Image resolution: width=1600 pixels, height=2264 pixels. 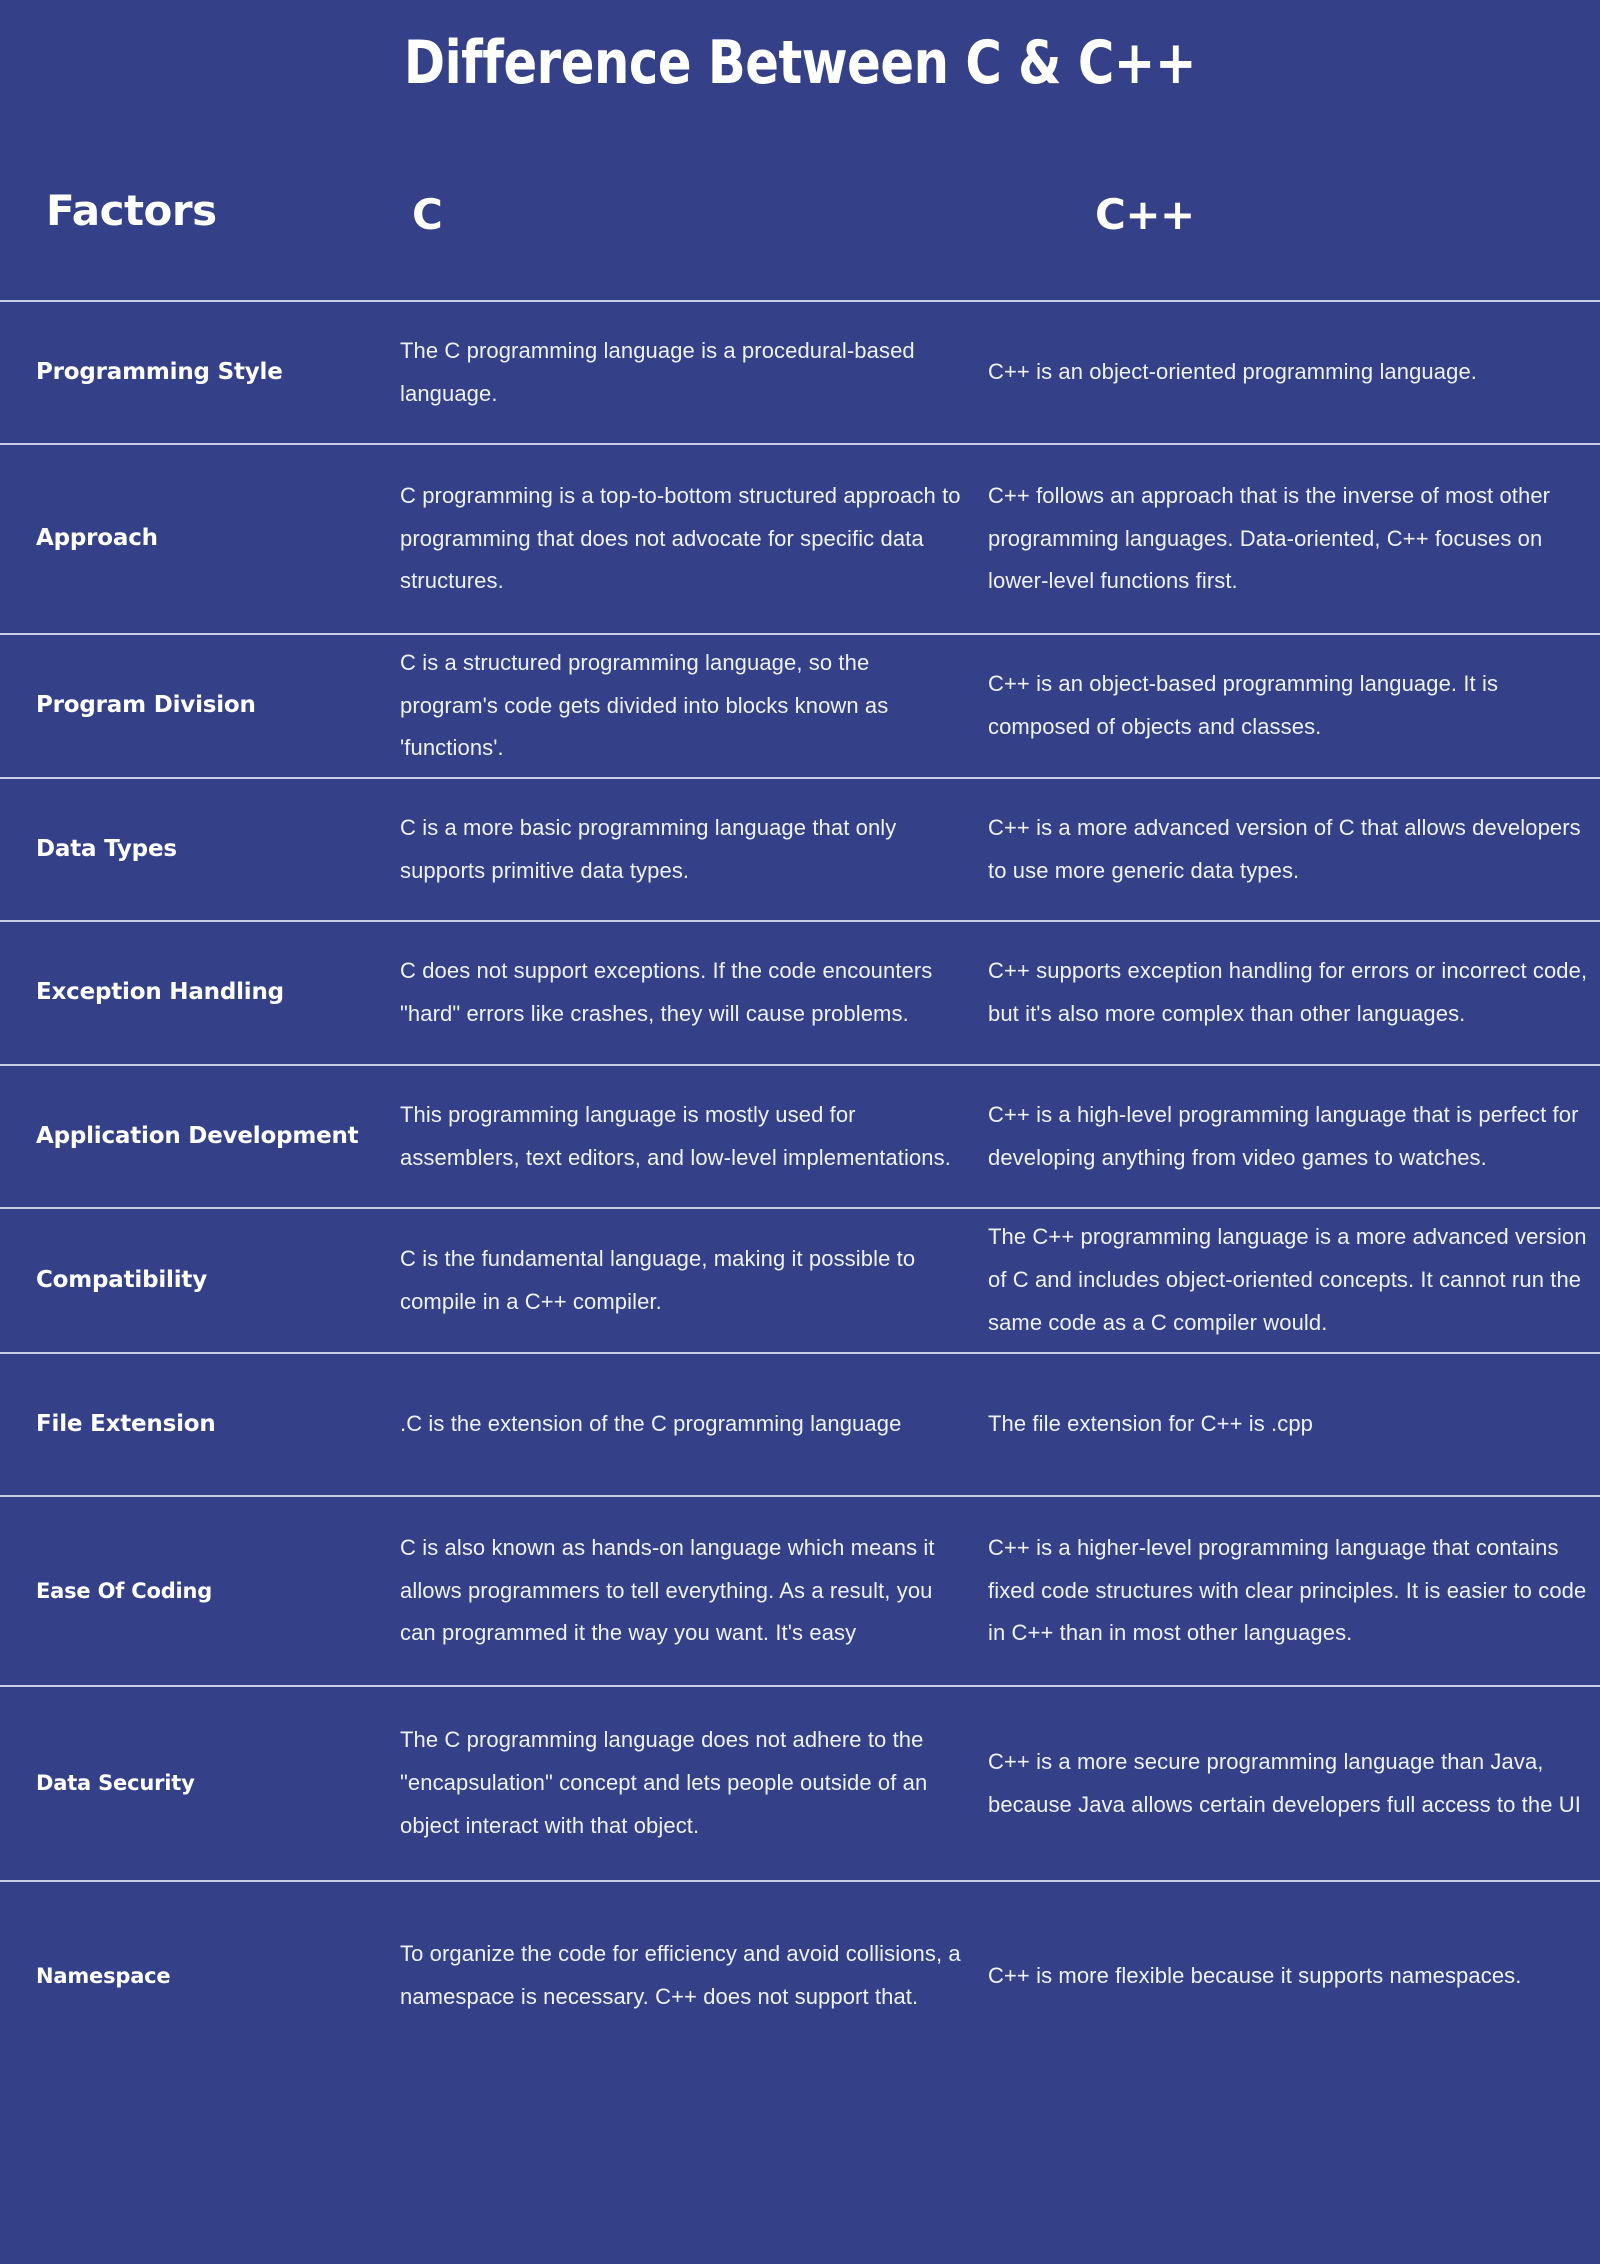 I want to click on row-factor-label: Programming Style, so click(x=159, y=371).